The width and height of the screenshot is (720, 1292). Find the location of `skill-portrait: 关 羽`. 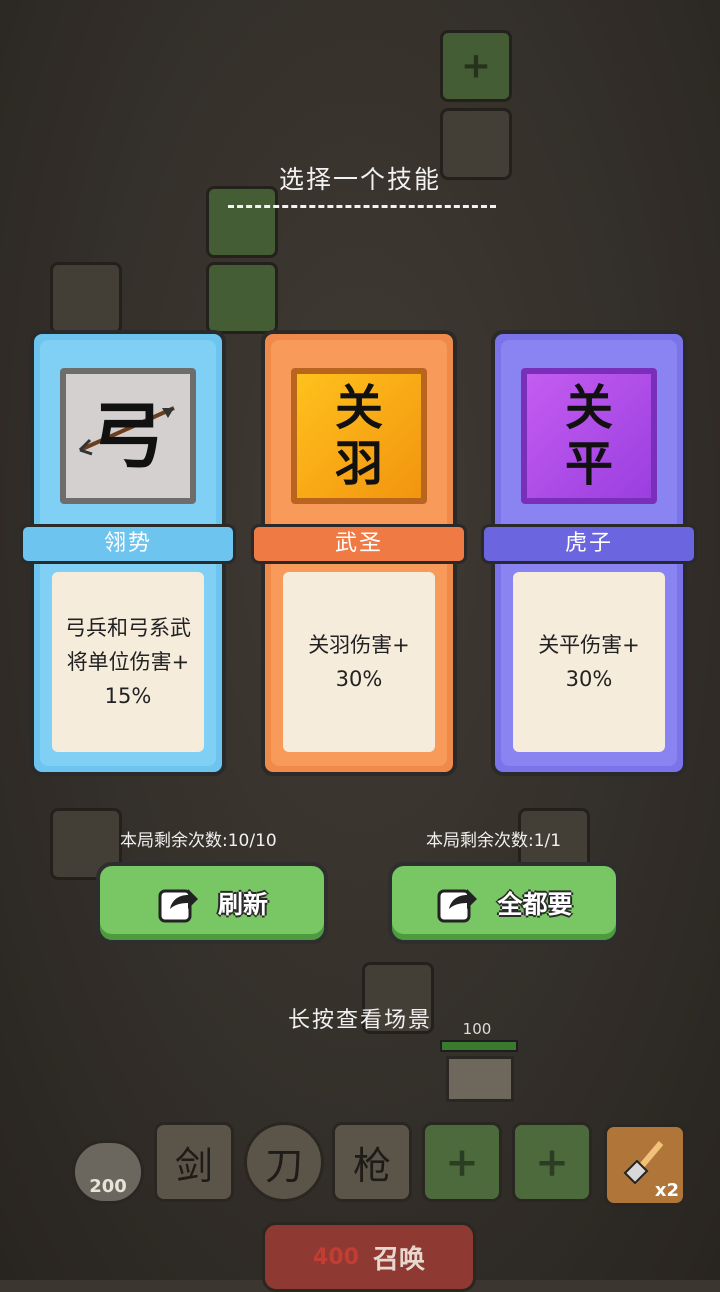

skill-portrait: 关 羽 is located at coordinates (359, 436).